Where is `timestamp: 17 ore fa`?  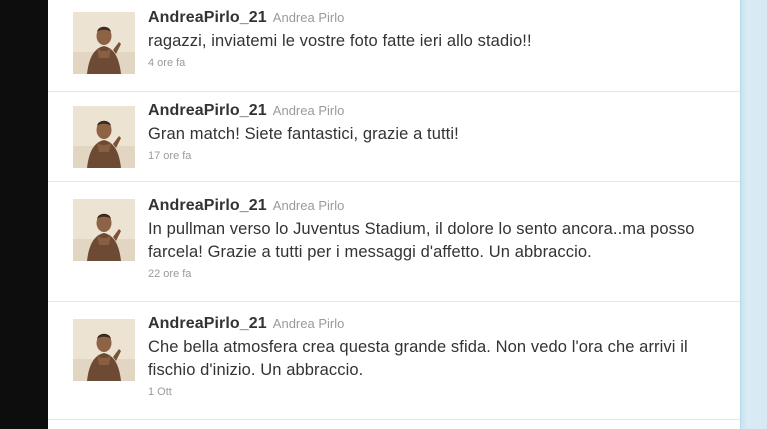 timestamp: 17 ore fa is located at coordinates (438, 156).